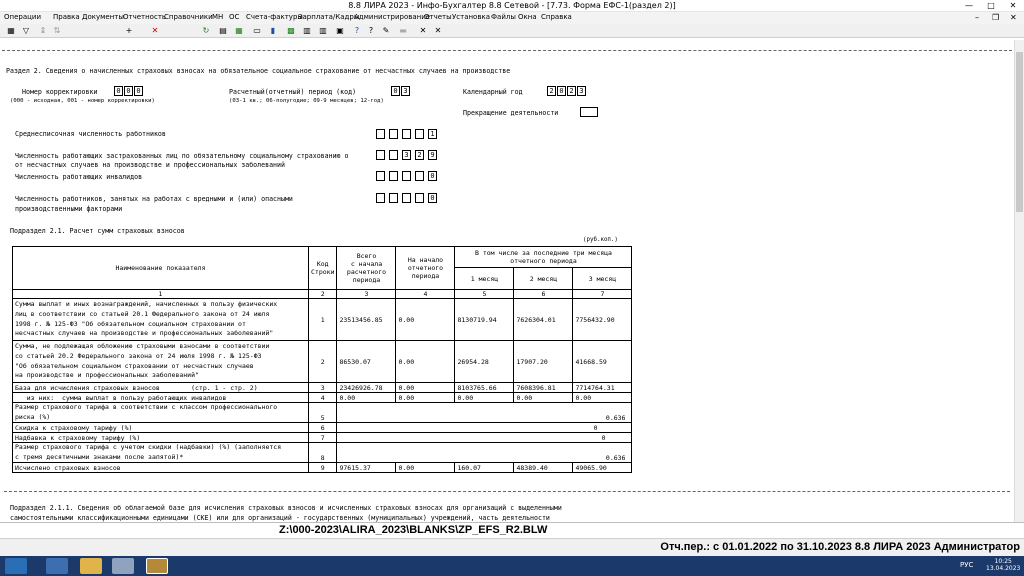 This screenshot has width=1024, height=576. Describe the element at coordinates (188, 17) in the screenshot. I see `menu-directories: Справочники` at that location.